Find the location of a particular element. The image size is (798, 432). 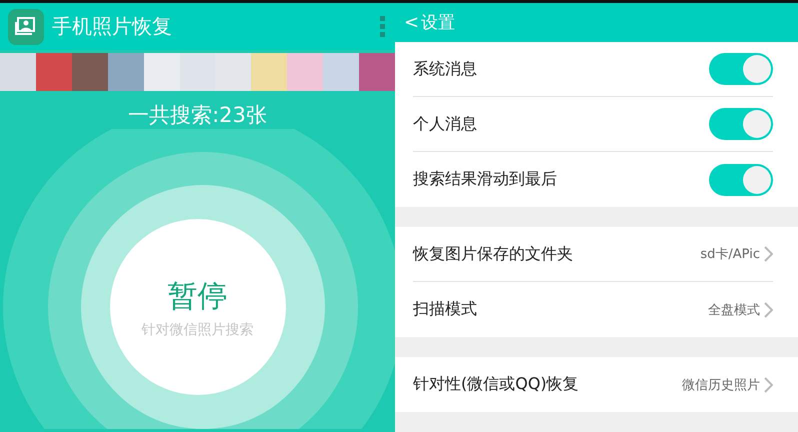

setting-label: 针对性(微信或QQ)恢复 is located at coordinates (496, 384).